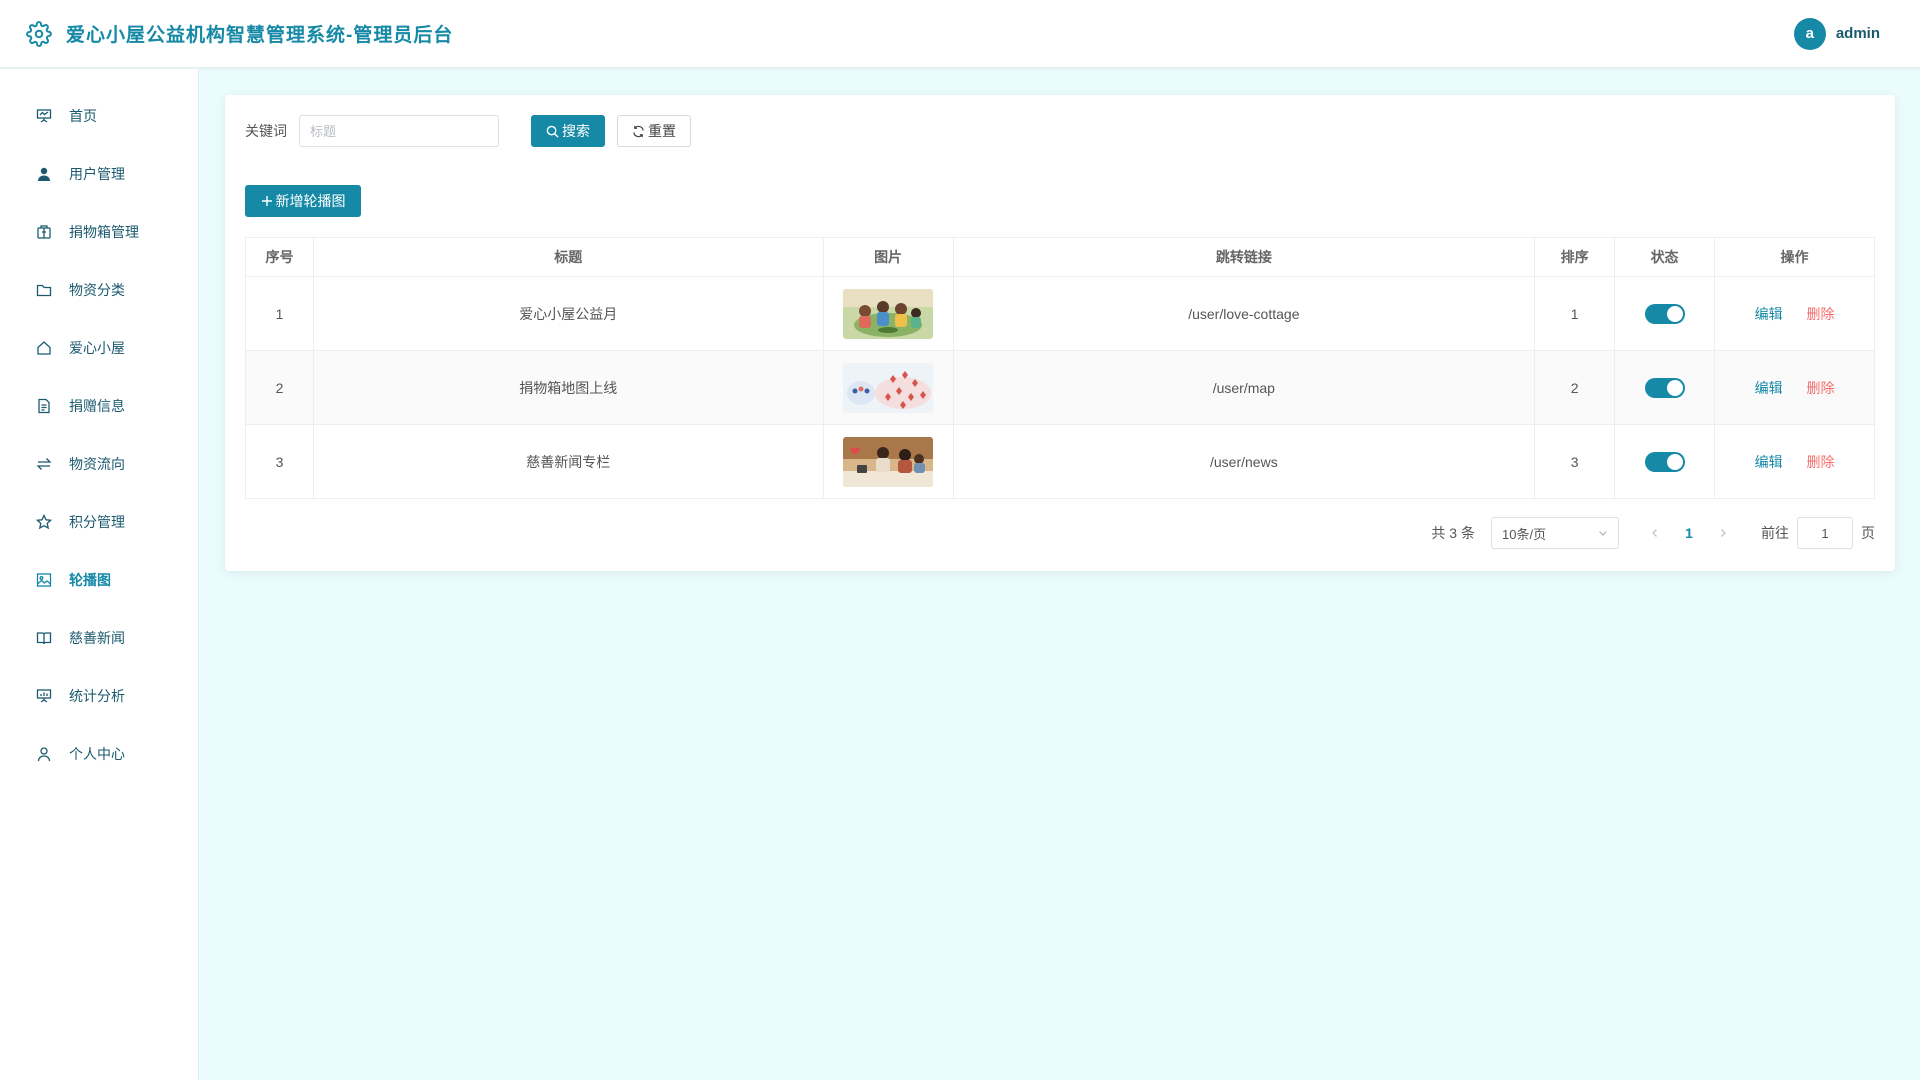 The width and height of the screenshot is (1920, 1080). I want to click on sidebar-item-statistics: 统计分析, so click(99, 696).